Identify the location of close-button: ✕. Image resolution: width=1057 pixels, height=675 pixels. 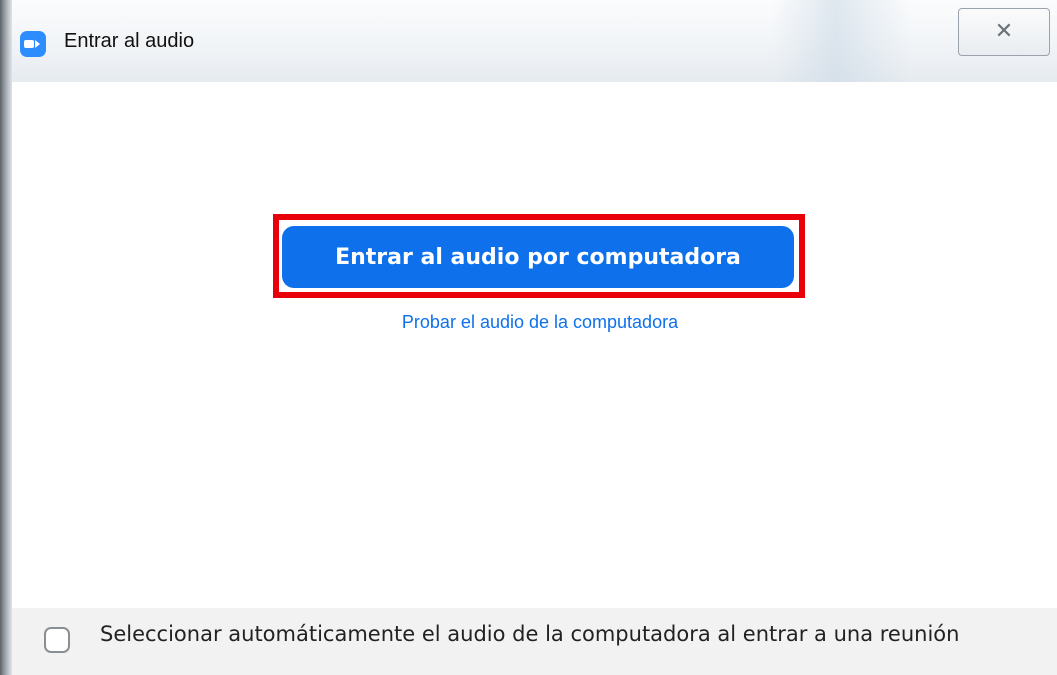
(1004, 32).